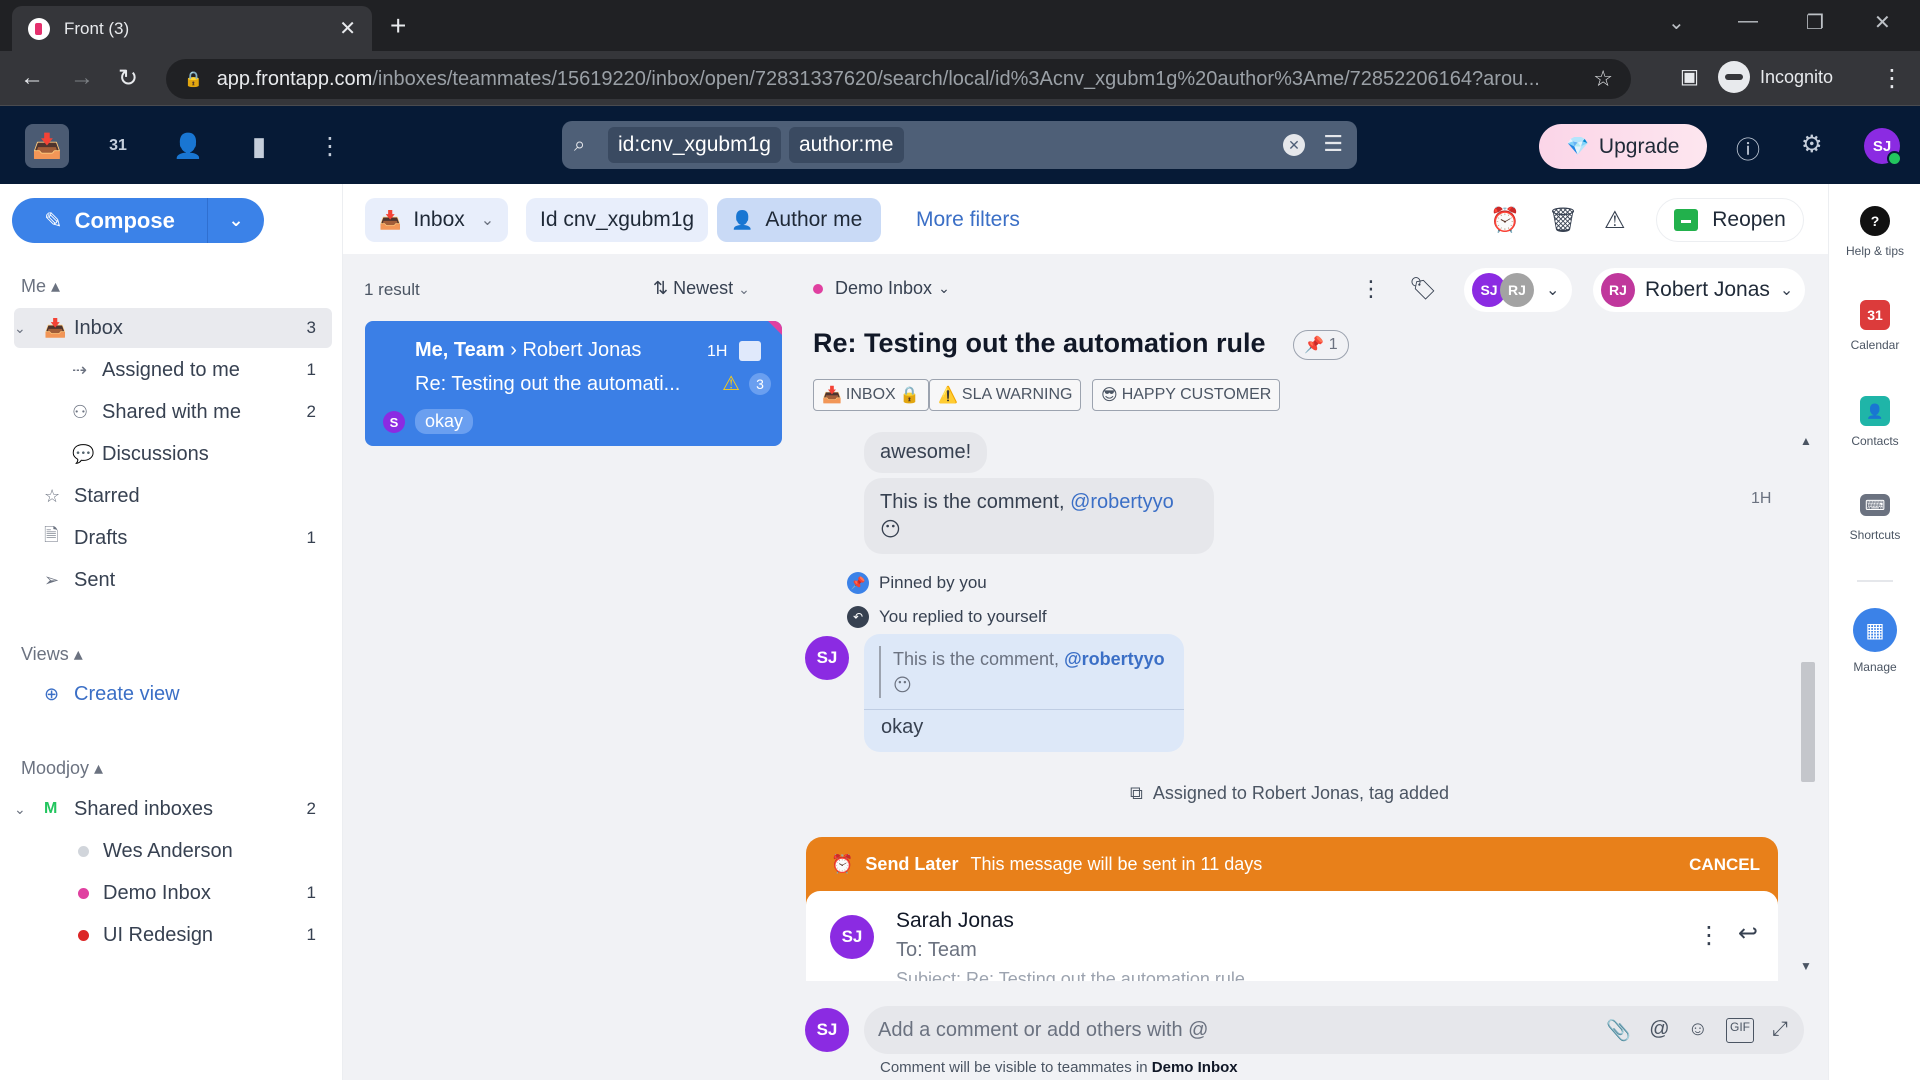 The width and height of the screenshot is (1920, 1080). I want to click on id-filter-chip: Id cnv_xgubm1g, so click(617, 220).